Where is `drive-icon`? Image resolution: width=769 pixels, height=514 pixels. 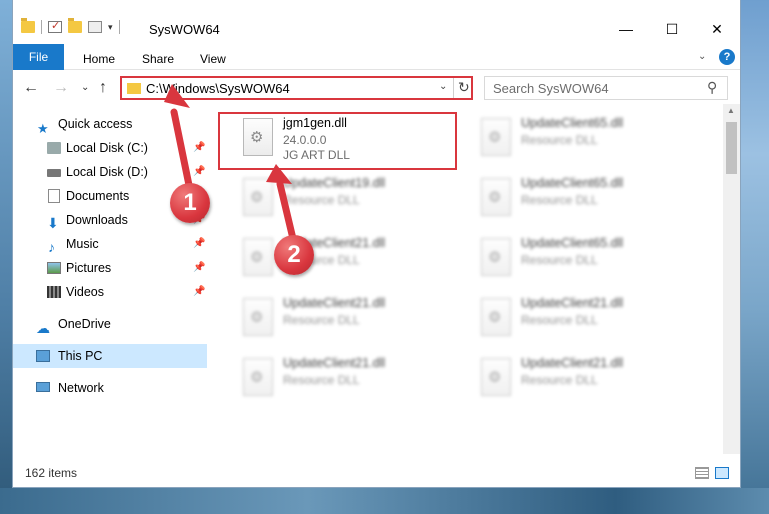 drive-icon is located at coordinates (54, 173).